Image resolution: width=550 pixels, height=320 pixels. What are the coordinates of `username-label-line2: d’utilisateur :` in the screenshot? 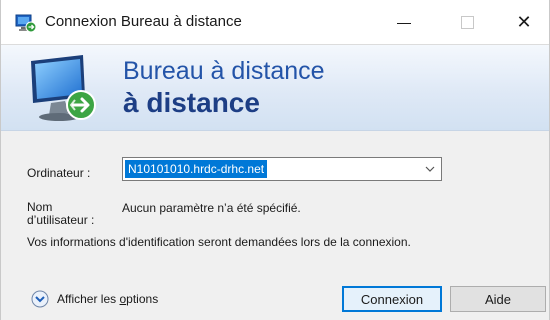 It's located at (61, 220).